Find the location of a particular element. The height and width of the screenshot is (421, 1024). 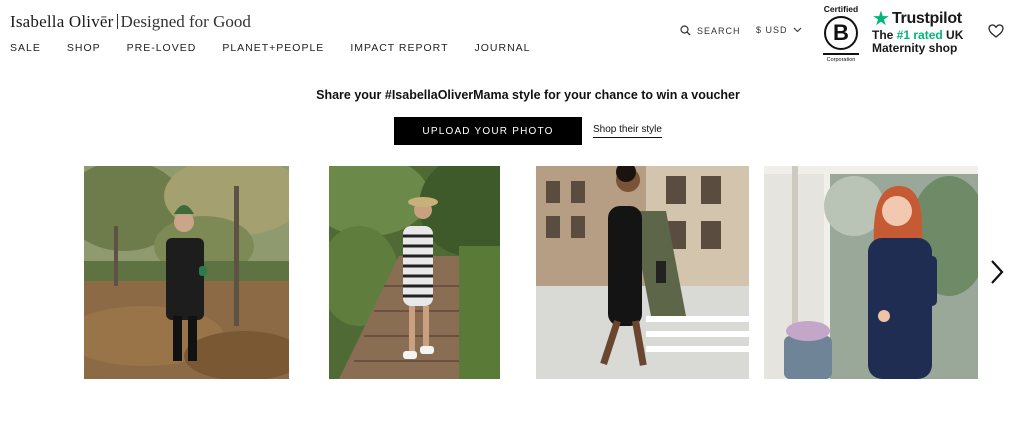

search-button: SEARCH is located at coordinates (710, 30).